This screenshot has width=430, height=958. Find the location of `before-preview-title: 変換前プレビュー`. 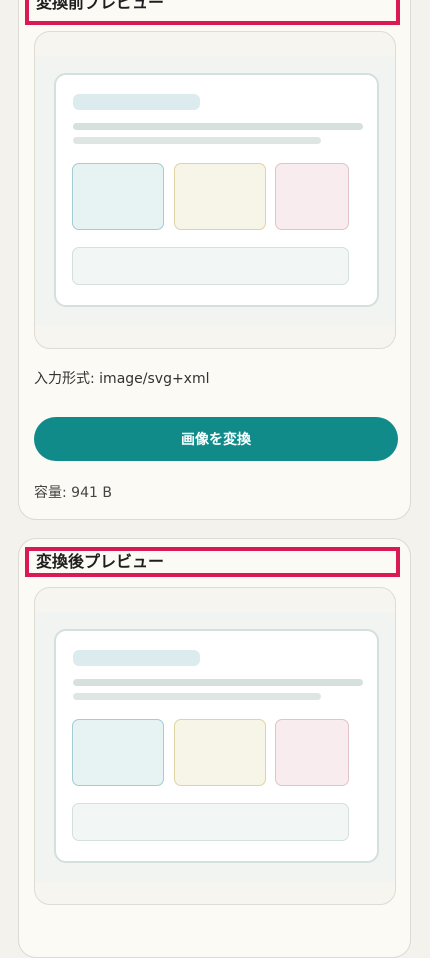

before-preview-title: 変換前プレビュー is located at coordinates (212, 12).